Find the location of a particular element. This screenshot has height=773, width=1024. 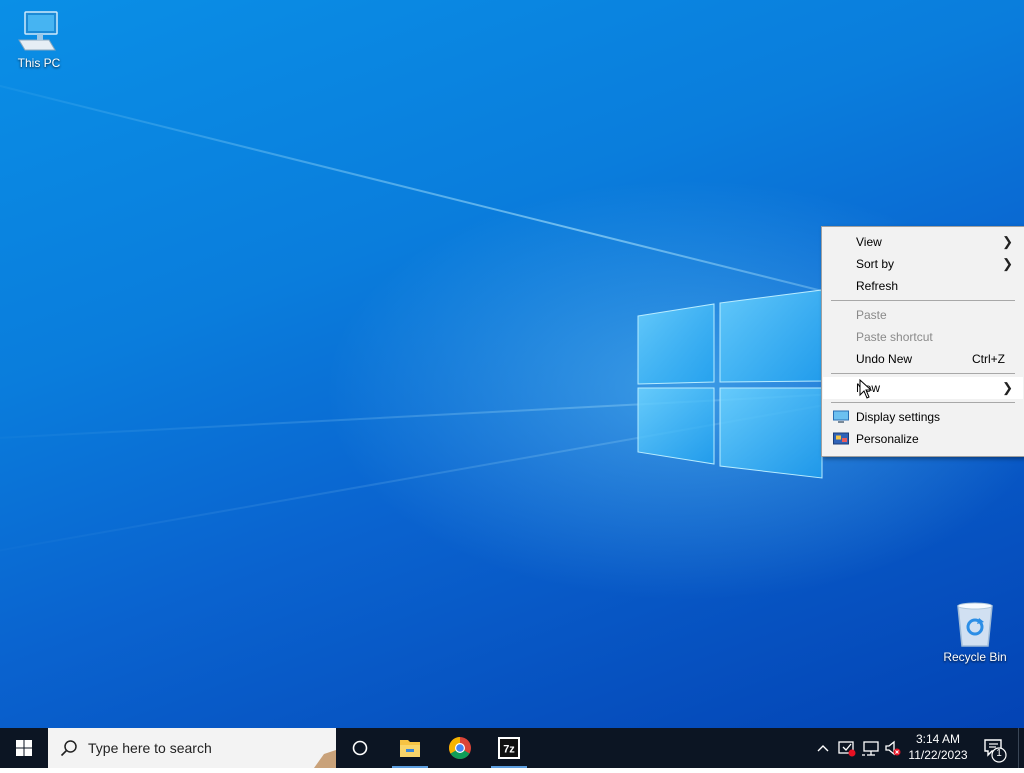

windows-start-icon is located at coordinates (24, 748).